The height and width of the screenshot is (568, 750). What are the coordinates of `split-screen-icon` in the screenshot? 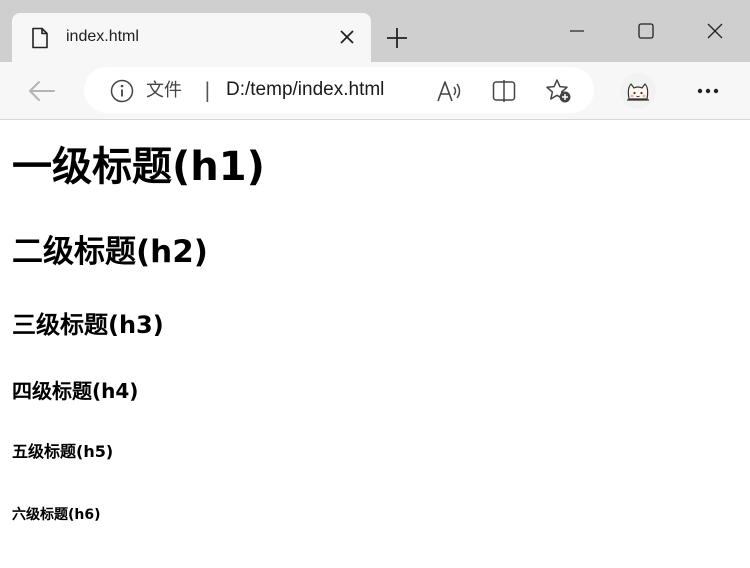 It's located at (504, 91).